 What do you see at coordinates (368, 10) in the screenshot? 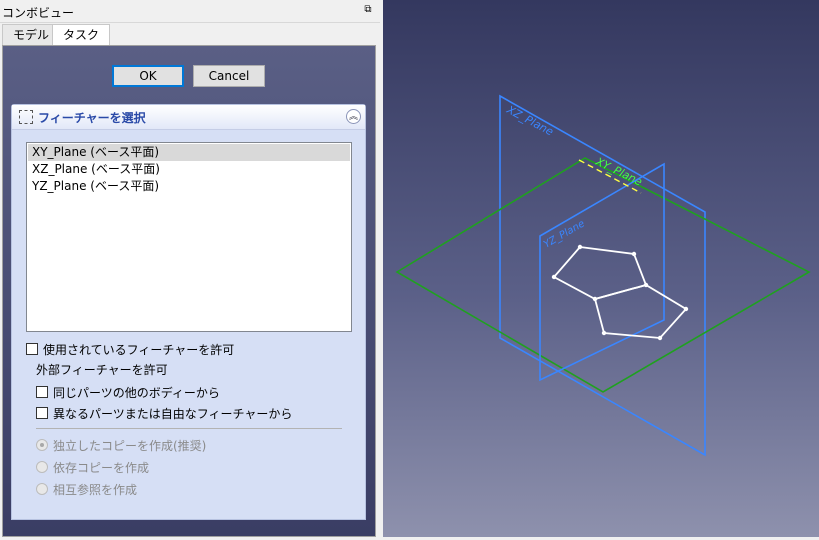
I see `float-window-icon: ⧉` at bounding box center [368, 10].